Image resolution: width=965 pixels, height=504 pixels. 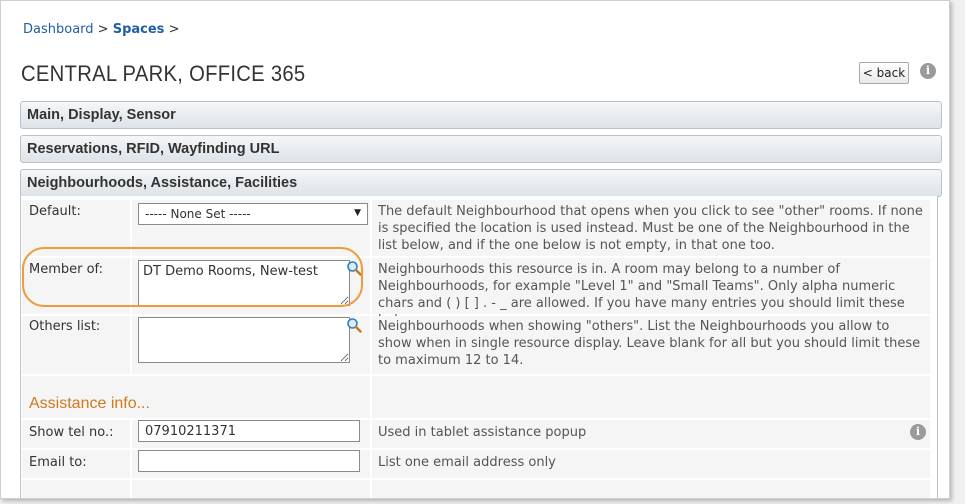 I want to click on default-select: ----- None Set ----- ▼, so click(x=253, y=214).